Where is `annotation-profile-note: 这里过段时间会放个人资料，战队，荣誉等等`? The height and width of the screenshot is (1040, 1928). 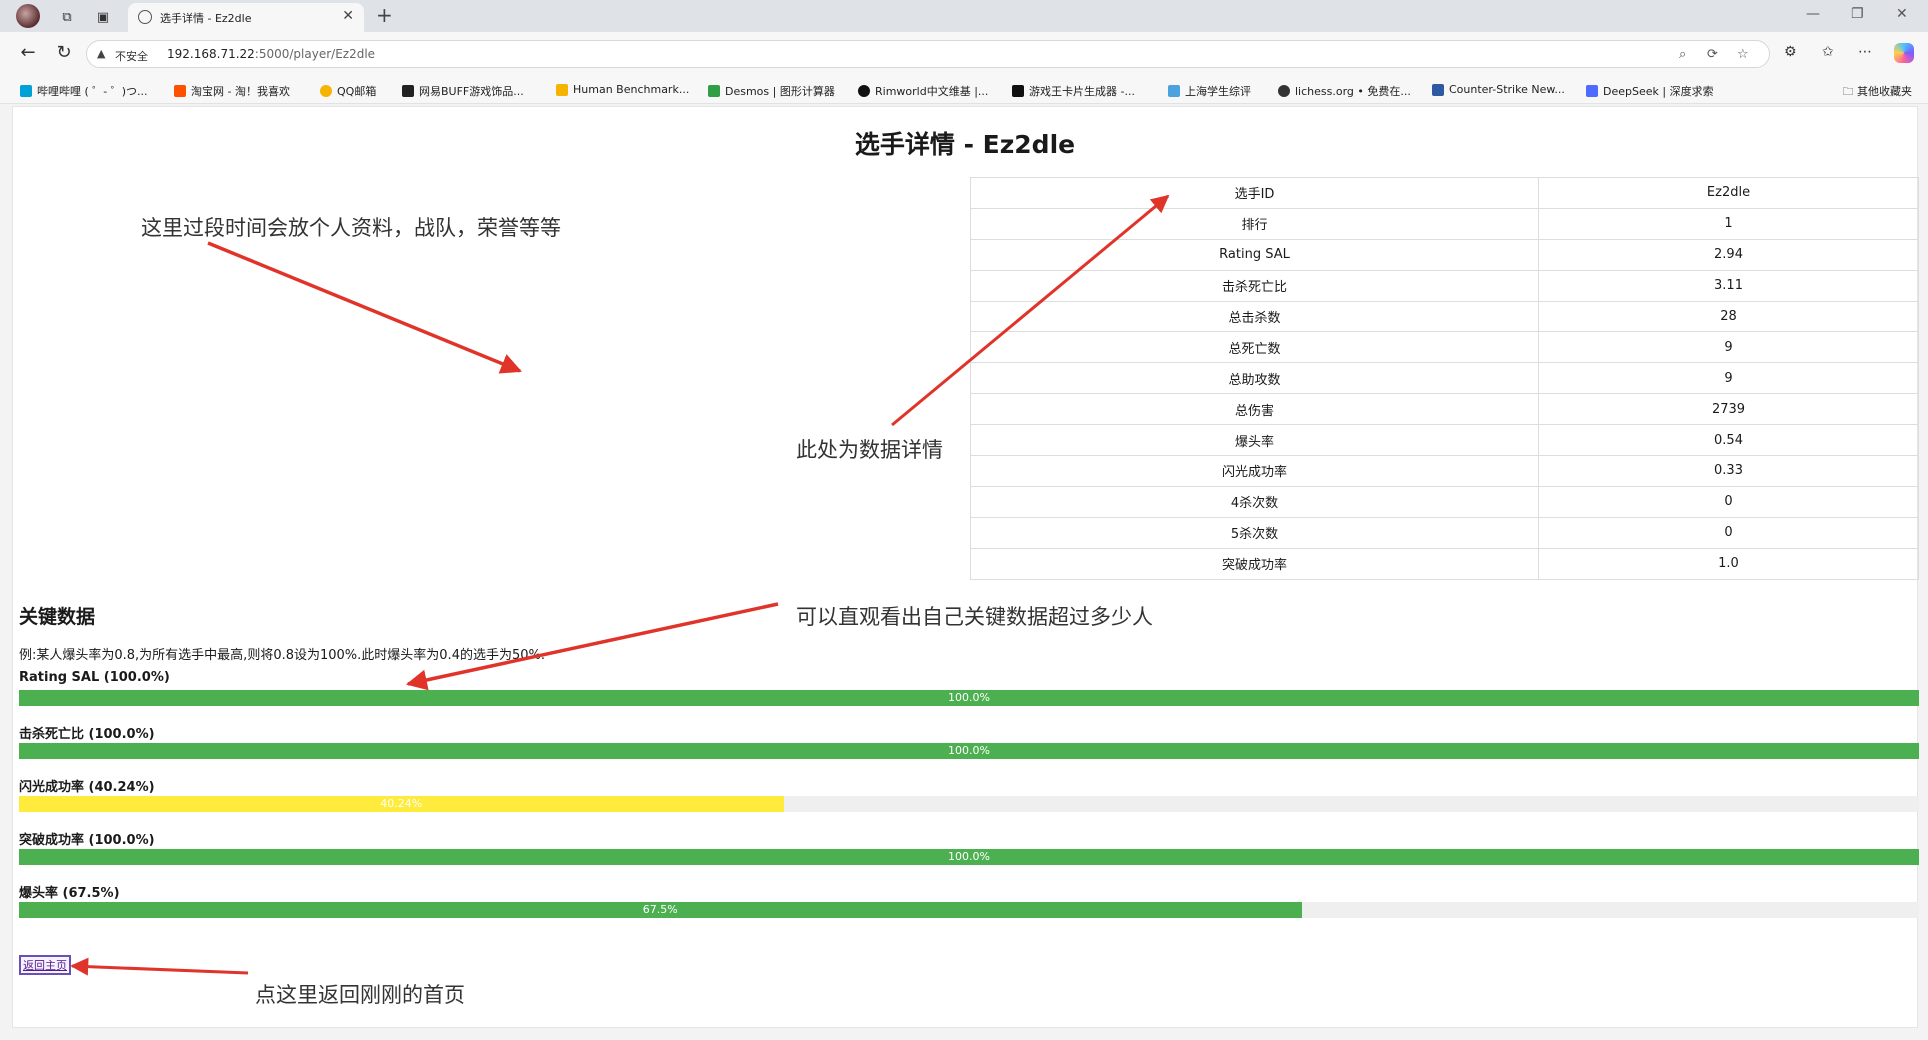
annotation-profile-note: 这里过段时间会放个人资料，战队，荣誉等等 is located at coordinates (351, 228).